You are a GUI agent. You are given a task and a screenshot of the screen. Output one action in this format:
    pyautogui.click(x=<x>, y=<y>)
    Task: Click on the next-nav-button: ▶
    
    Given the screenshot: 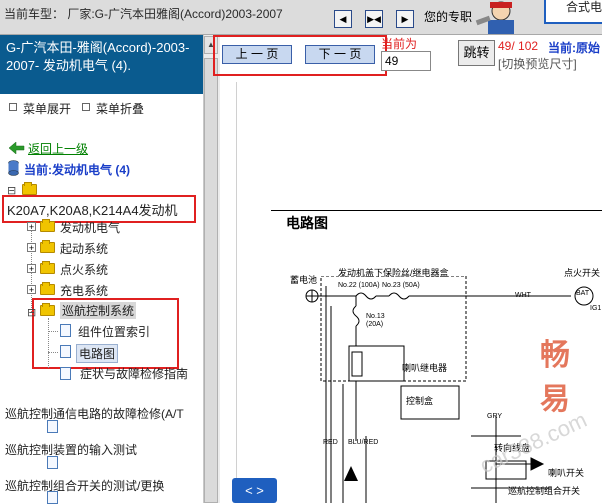 What is the action you would take?
    pyautogui.click(x=405, y=19)
    